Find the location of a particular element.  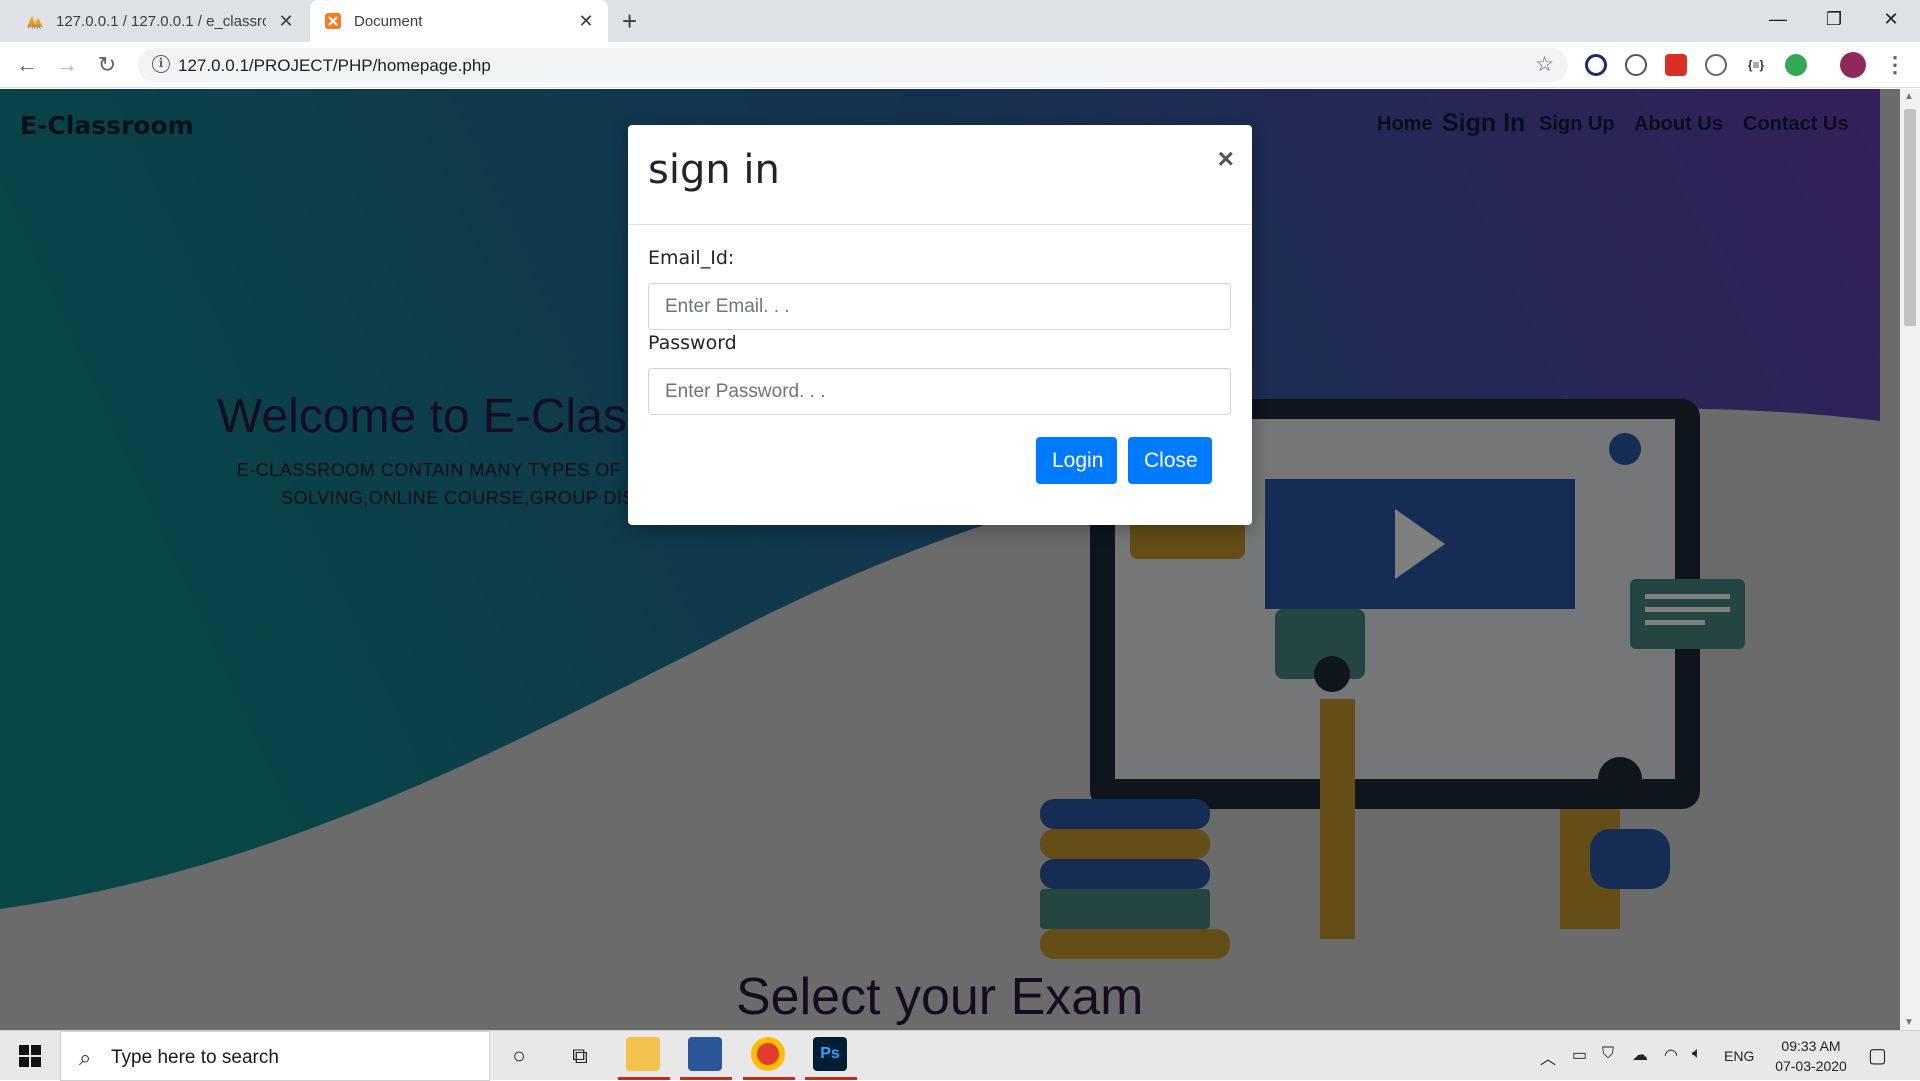

page-scrollbar: ▲ ▼ is located at coordinates (1910, 559).